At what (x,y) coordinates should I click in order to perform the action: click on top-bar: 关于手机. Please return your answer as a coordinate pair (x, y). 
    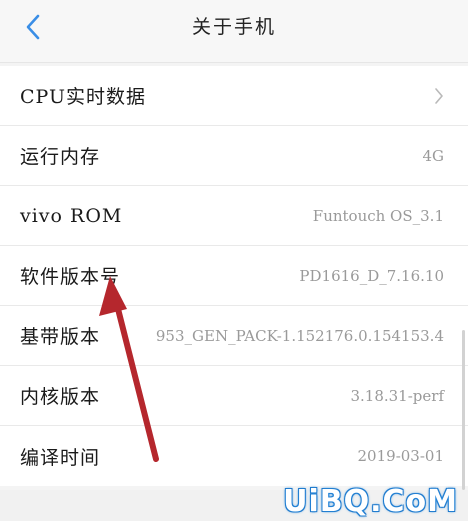
    Looking at the image, I should click on (234, 31).